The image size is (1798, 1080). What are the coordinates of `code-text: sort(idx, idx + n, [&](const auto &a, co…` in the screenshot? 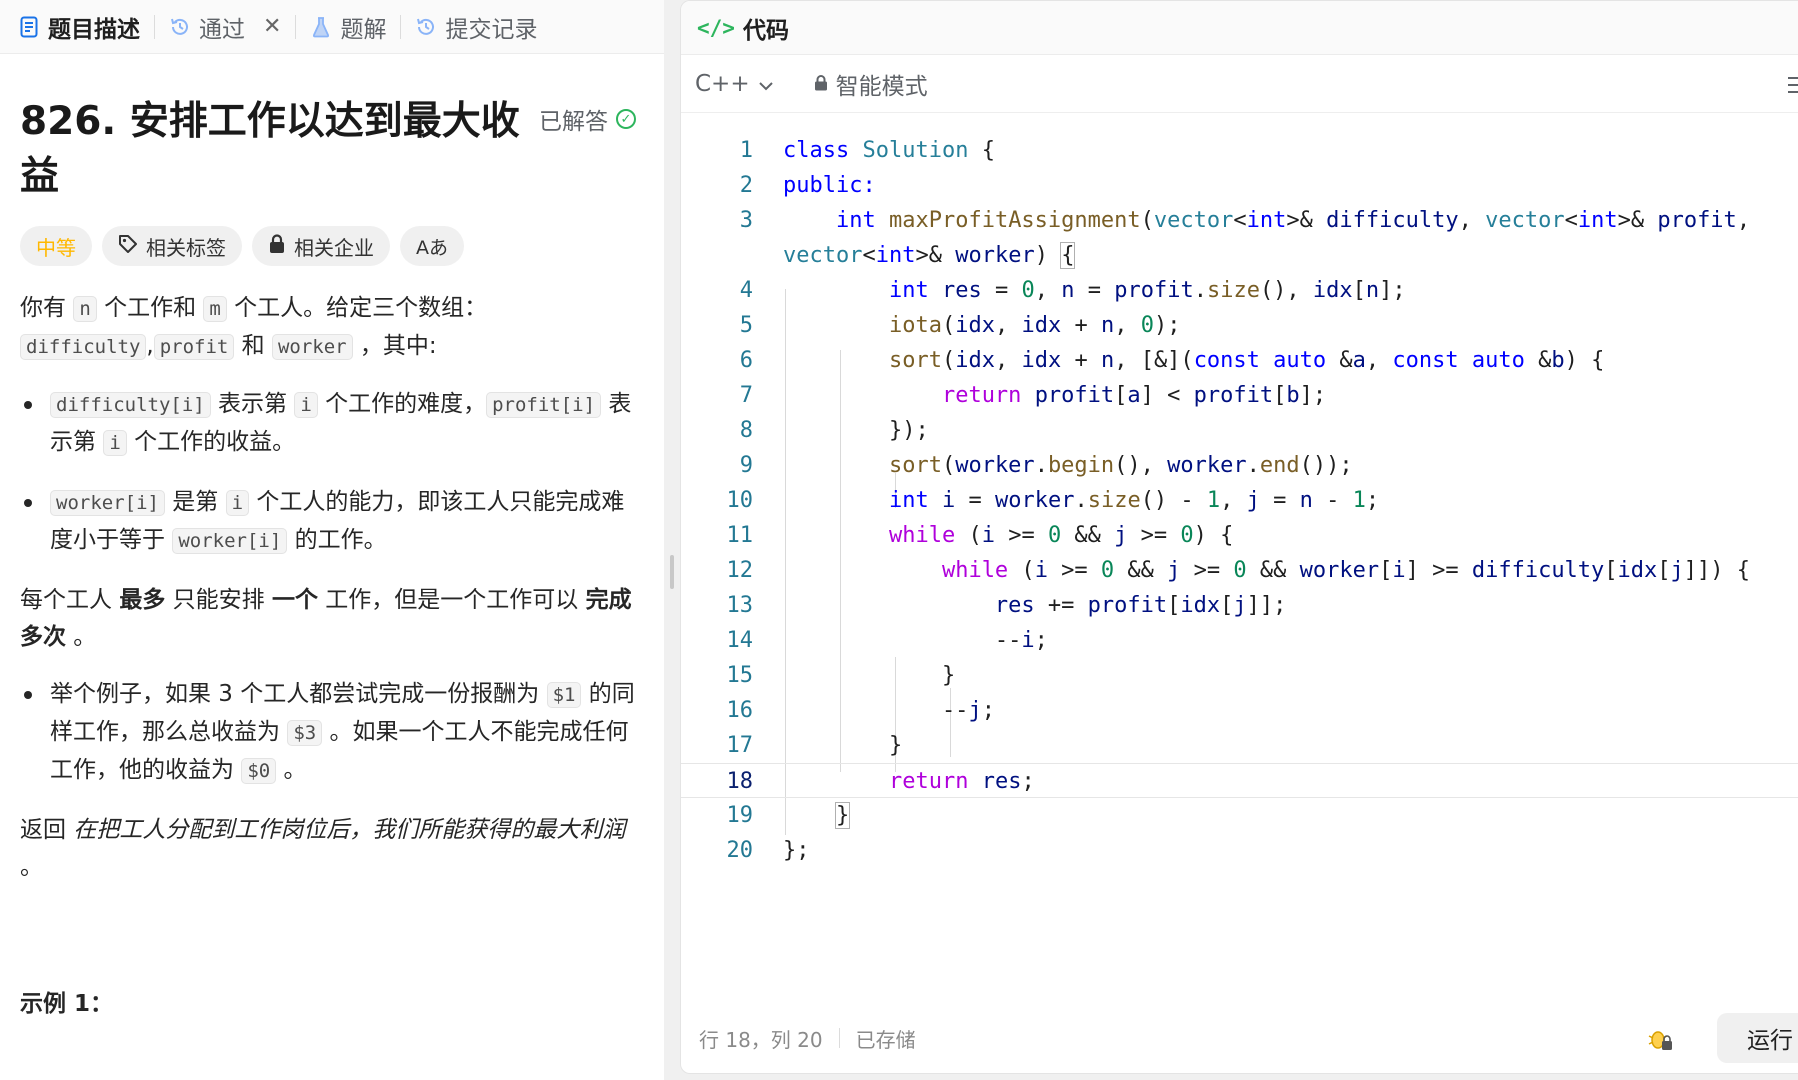 It's located at (1246, 360).